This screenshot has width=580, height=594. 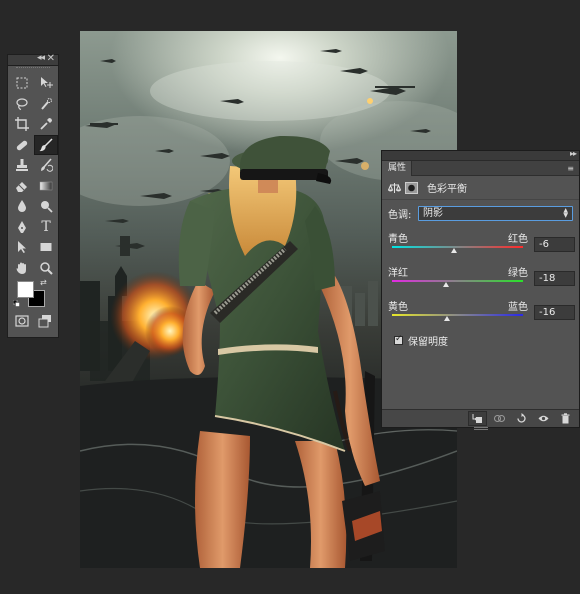 I want to click on color-balance-icon, so click(x=394, y=187).